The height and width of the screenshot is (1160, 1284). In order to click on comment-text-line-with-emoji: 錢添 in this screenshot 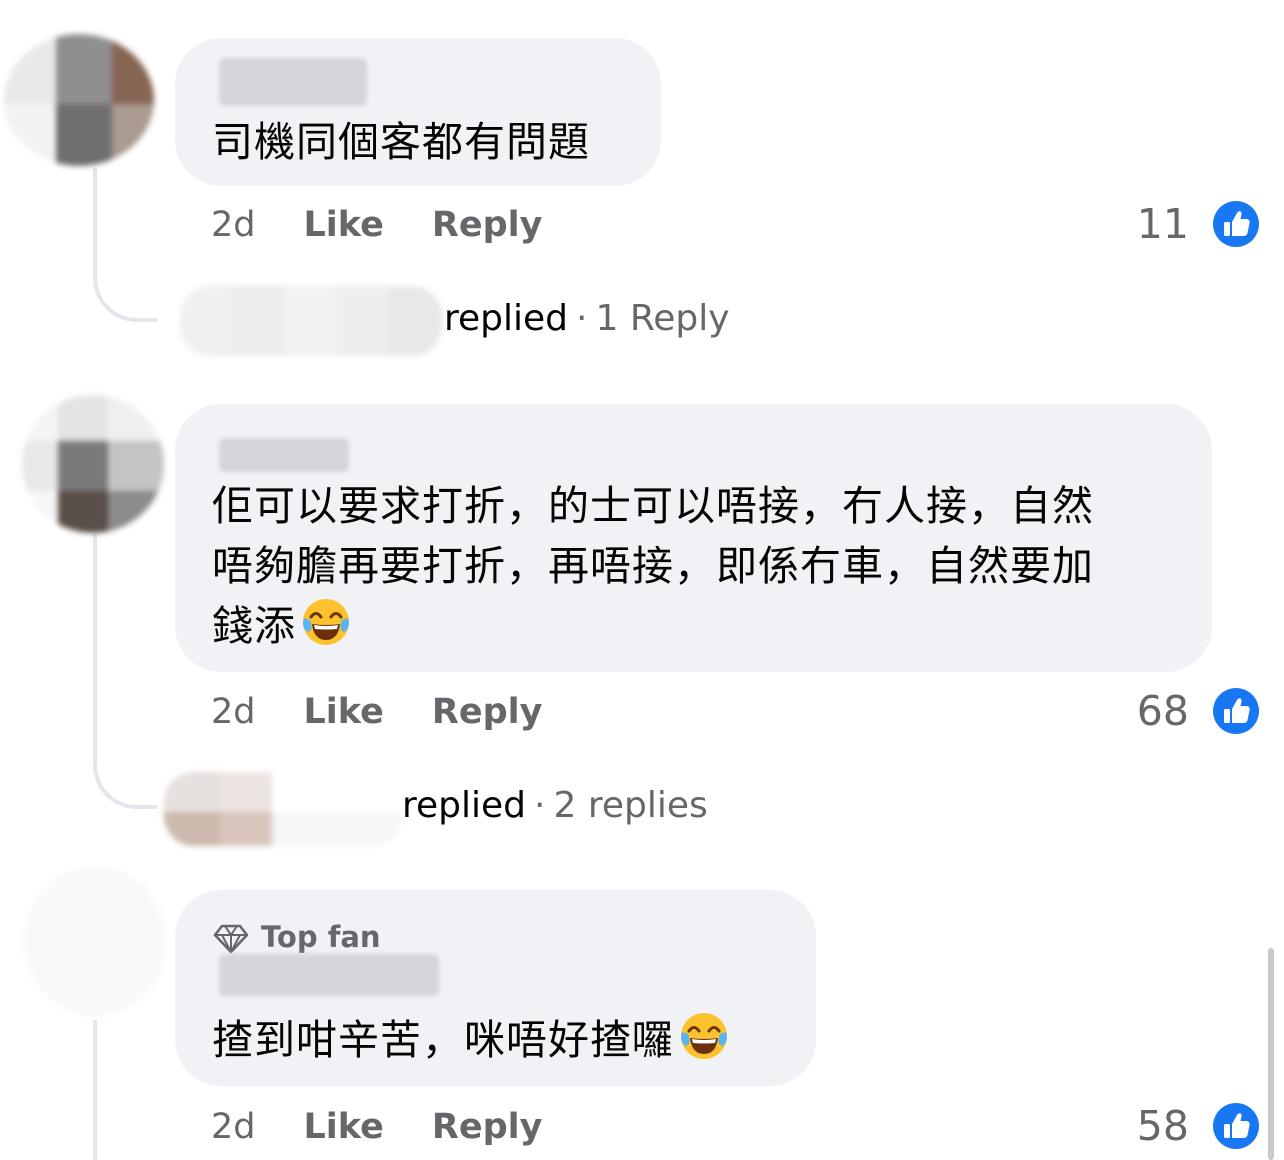, I will do `click(653, 626)`.